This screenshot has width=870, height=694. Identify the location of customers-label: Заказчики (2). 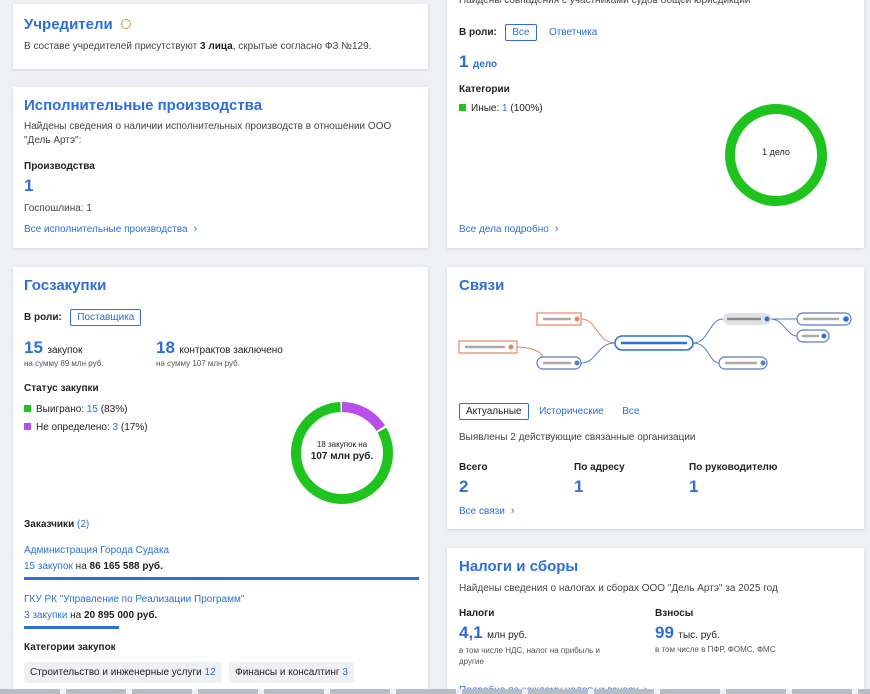
(57, 524).